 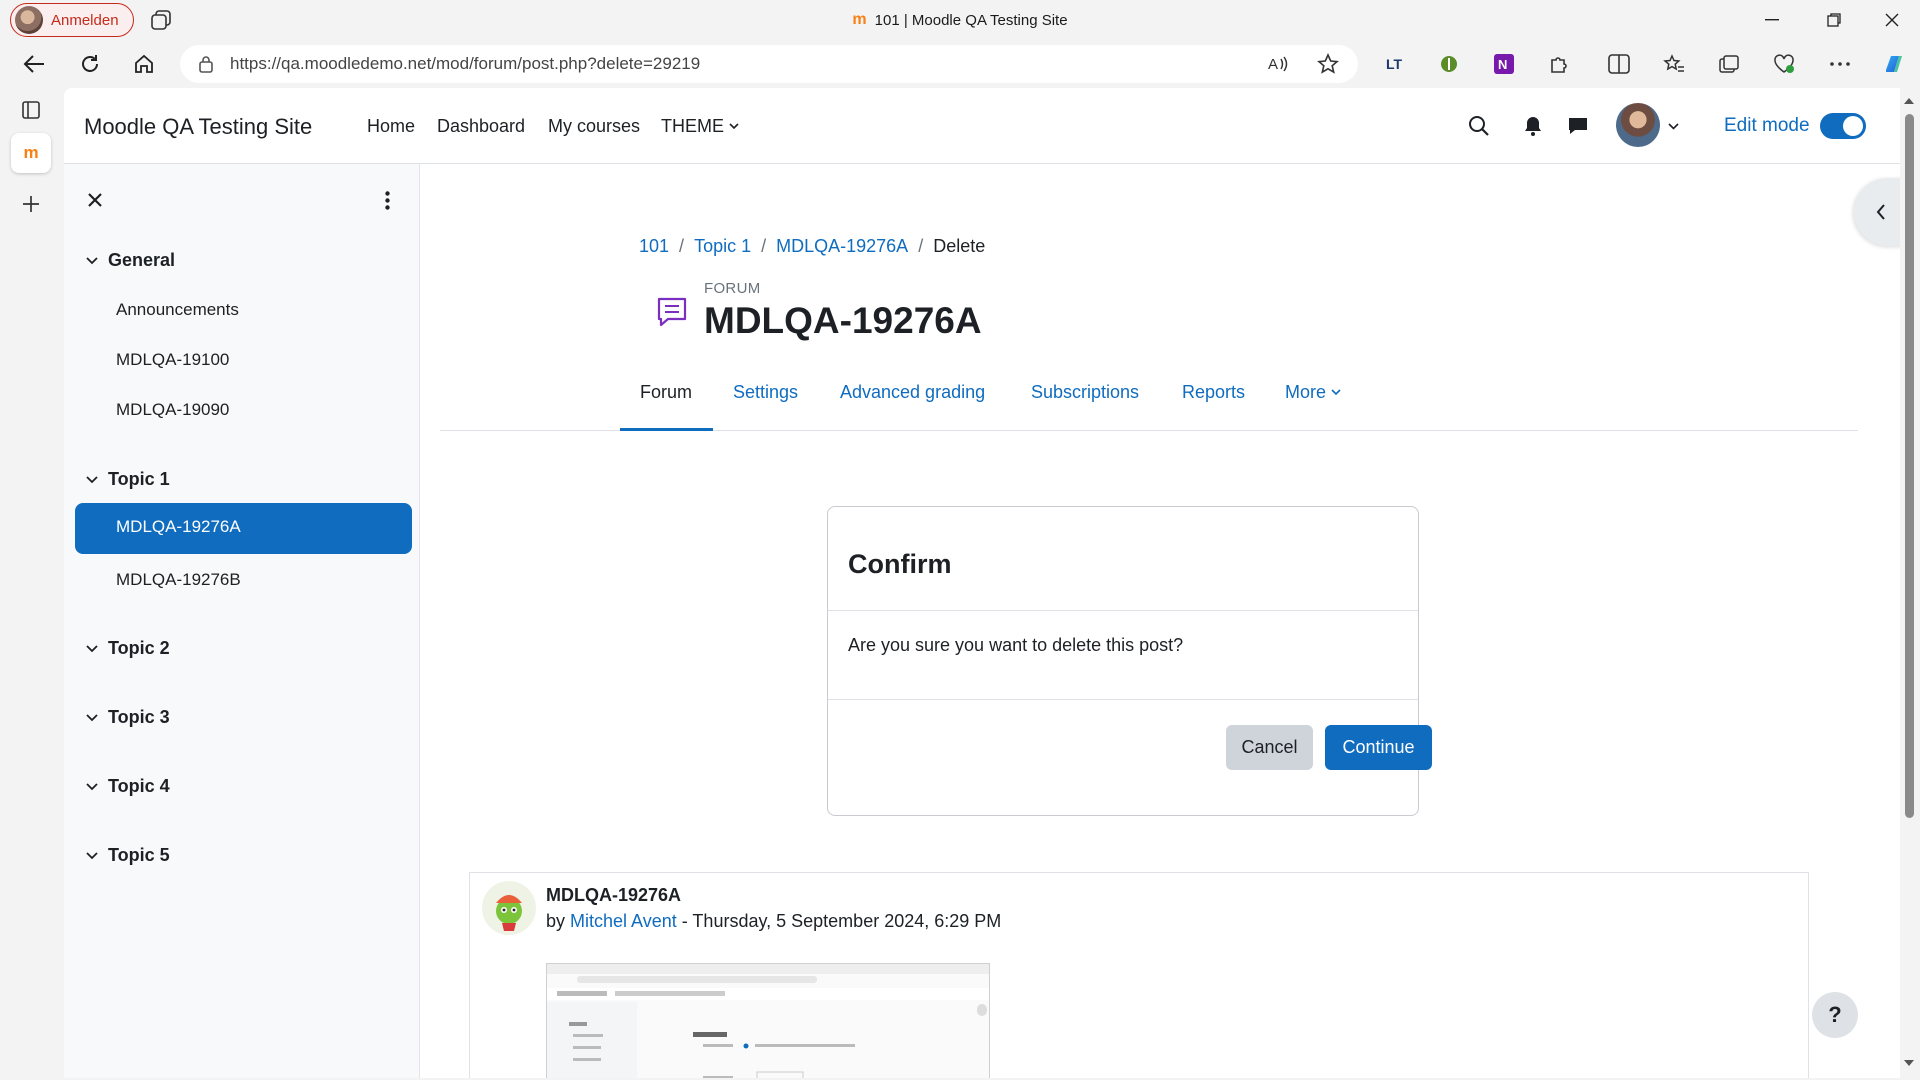 I want to click on back-arrow-icon, so click(x=34, y=64).